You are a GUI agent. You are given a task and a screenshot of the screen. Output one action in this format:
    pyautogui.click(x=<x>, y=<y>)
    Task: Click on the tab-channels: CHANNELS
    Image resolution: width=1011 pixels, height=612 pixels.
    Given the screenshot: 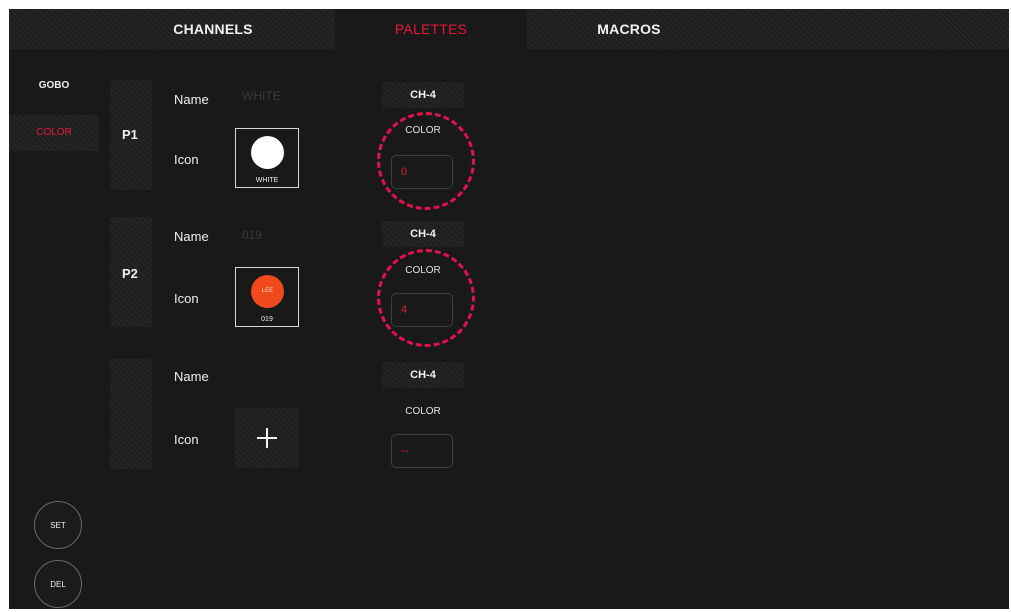 What is the action you would take?
    pyautogui.click(x=213, y=29)
    